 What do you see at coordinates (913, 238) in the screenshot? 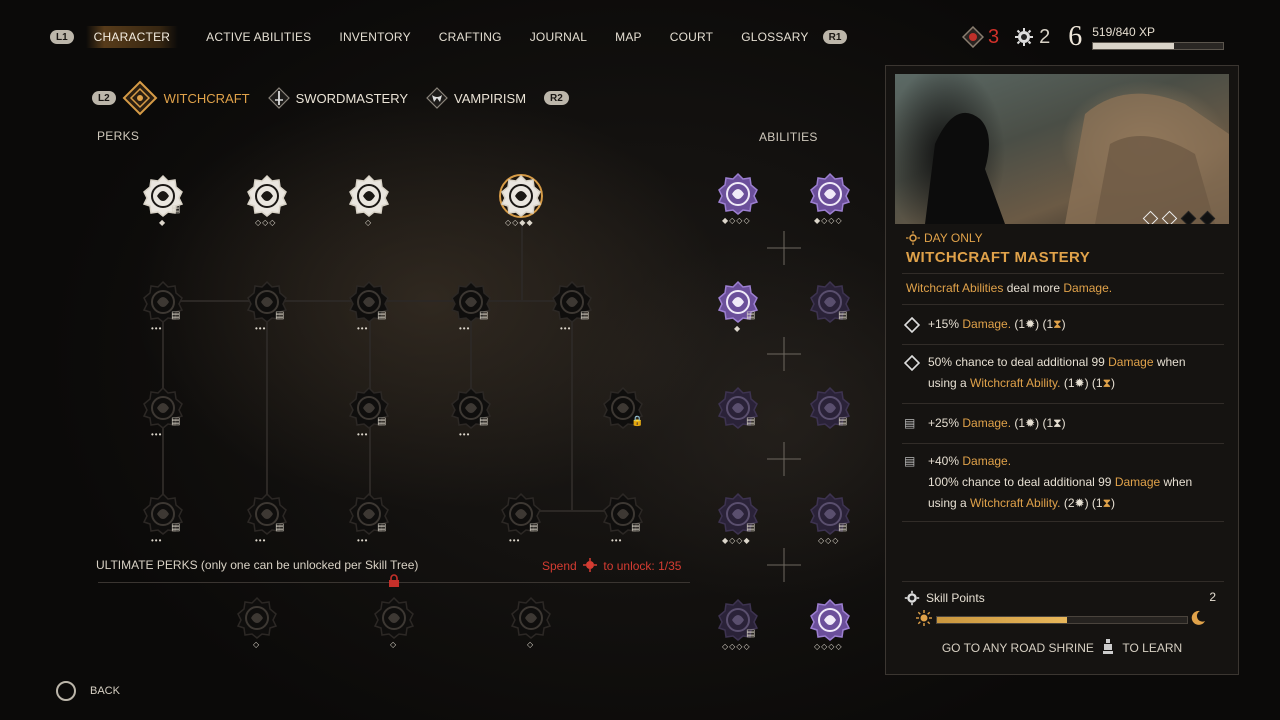
I see `sun-icon` at bounding box center [913, 238].